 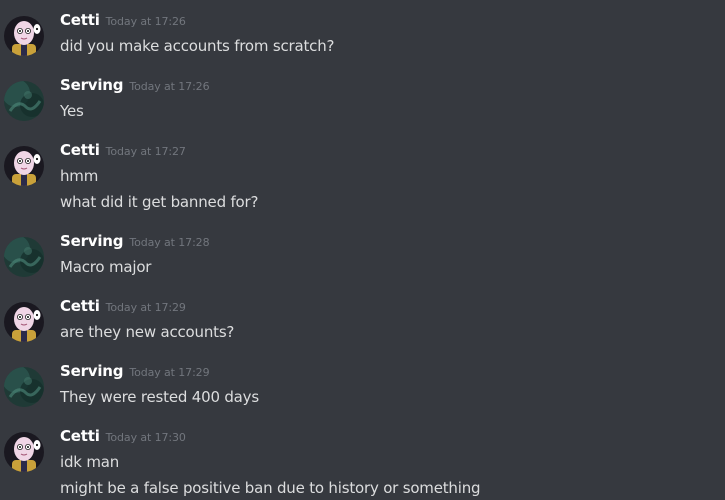 I want to click on message-text: idk man, so click(x=90, y=462).